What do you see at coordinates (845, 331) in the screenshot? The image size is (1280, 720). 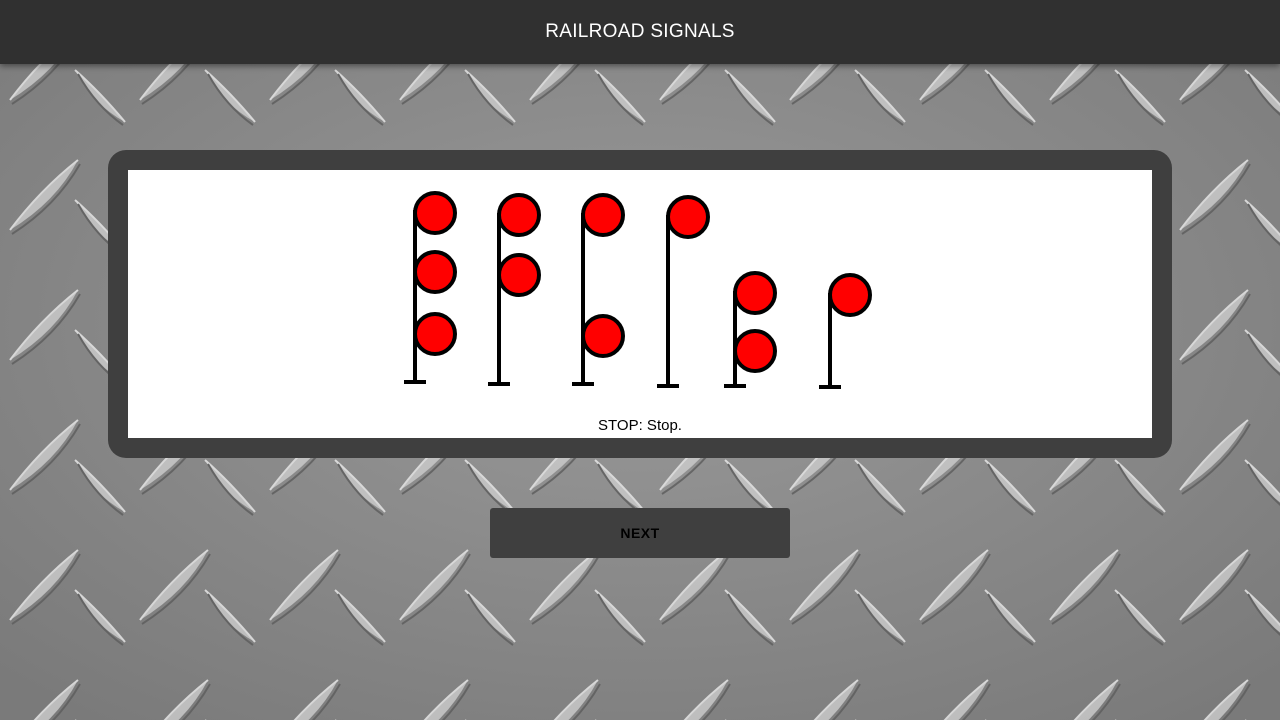 I see `signal-dwarf-single-head` at bounding box center [845, 331].